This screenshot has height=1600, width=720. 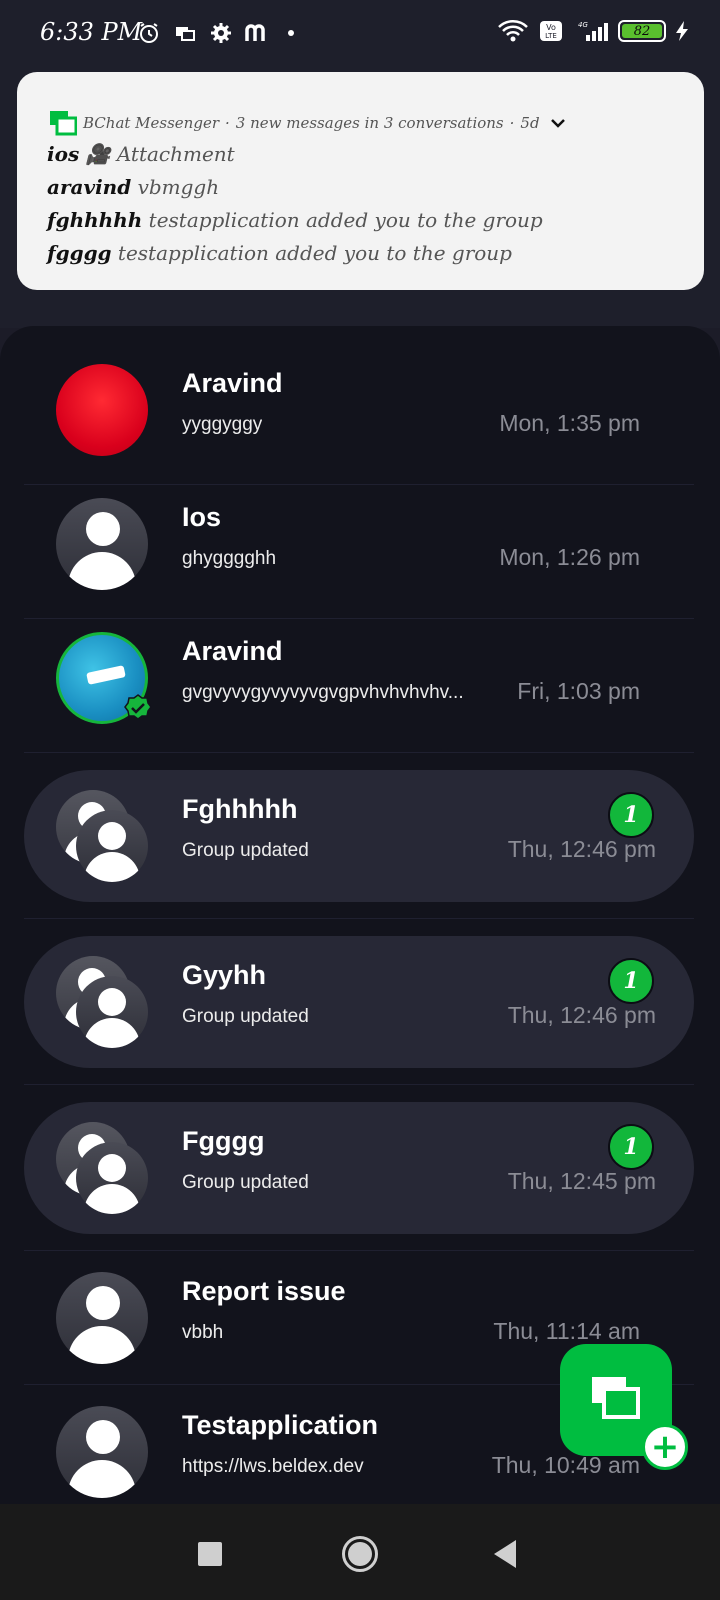 I want to click on conversation-time: Fri, 1:03 pm, so click(x=578, y=691).